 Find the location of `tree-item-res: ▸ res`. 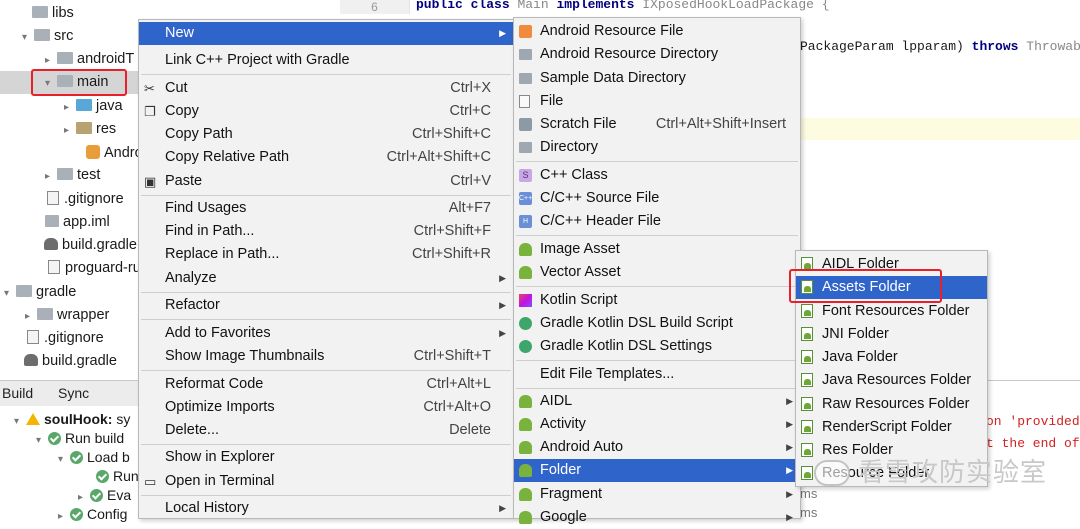

tree-item-res: ▸ res is located at coordinates (90, 129).